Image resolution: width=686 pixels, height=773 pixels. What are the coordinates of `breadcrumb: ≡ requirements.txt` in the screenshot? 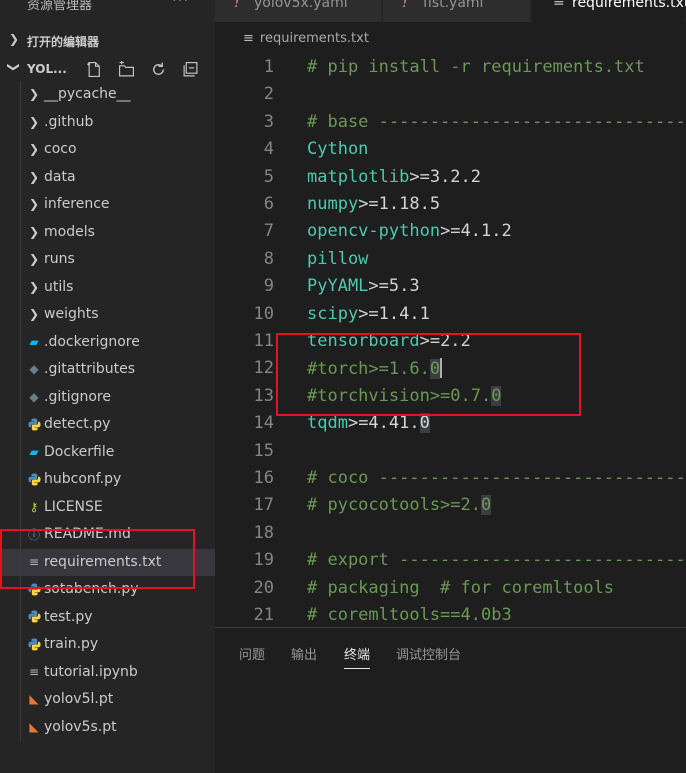 It's located at (306, 38).